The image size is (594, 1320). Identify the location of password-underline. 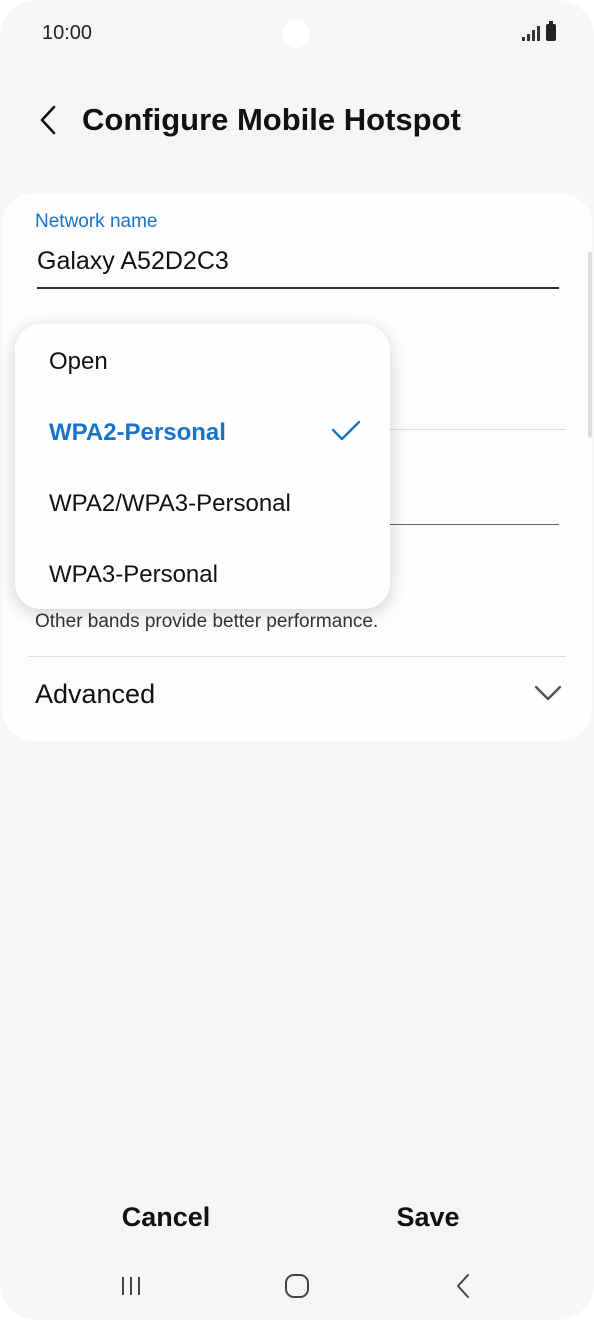
(474, 524).